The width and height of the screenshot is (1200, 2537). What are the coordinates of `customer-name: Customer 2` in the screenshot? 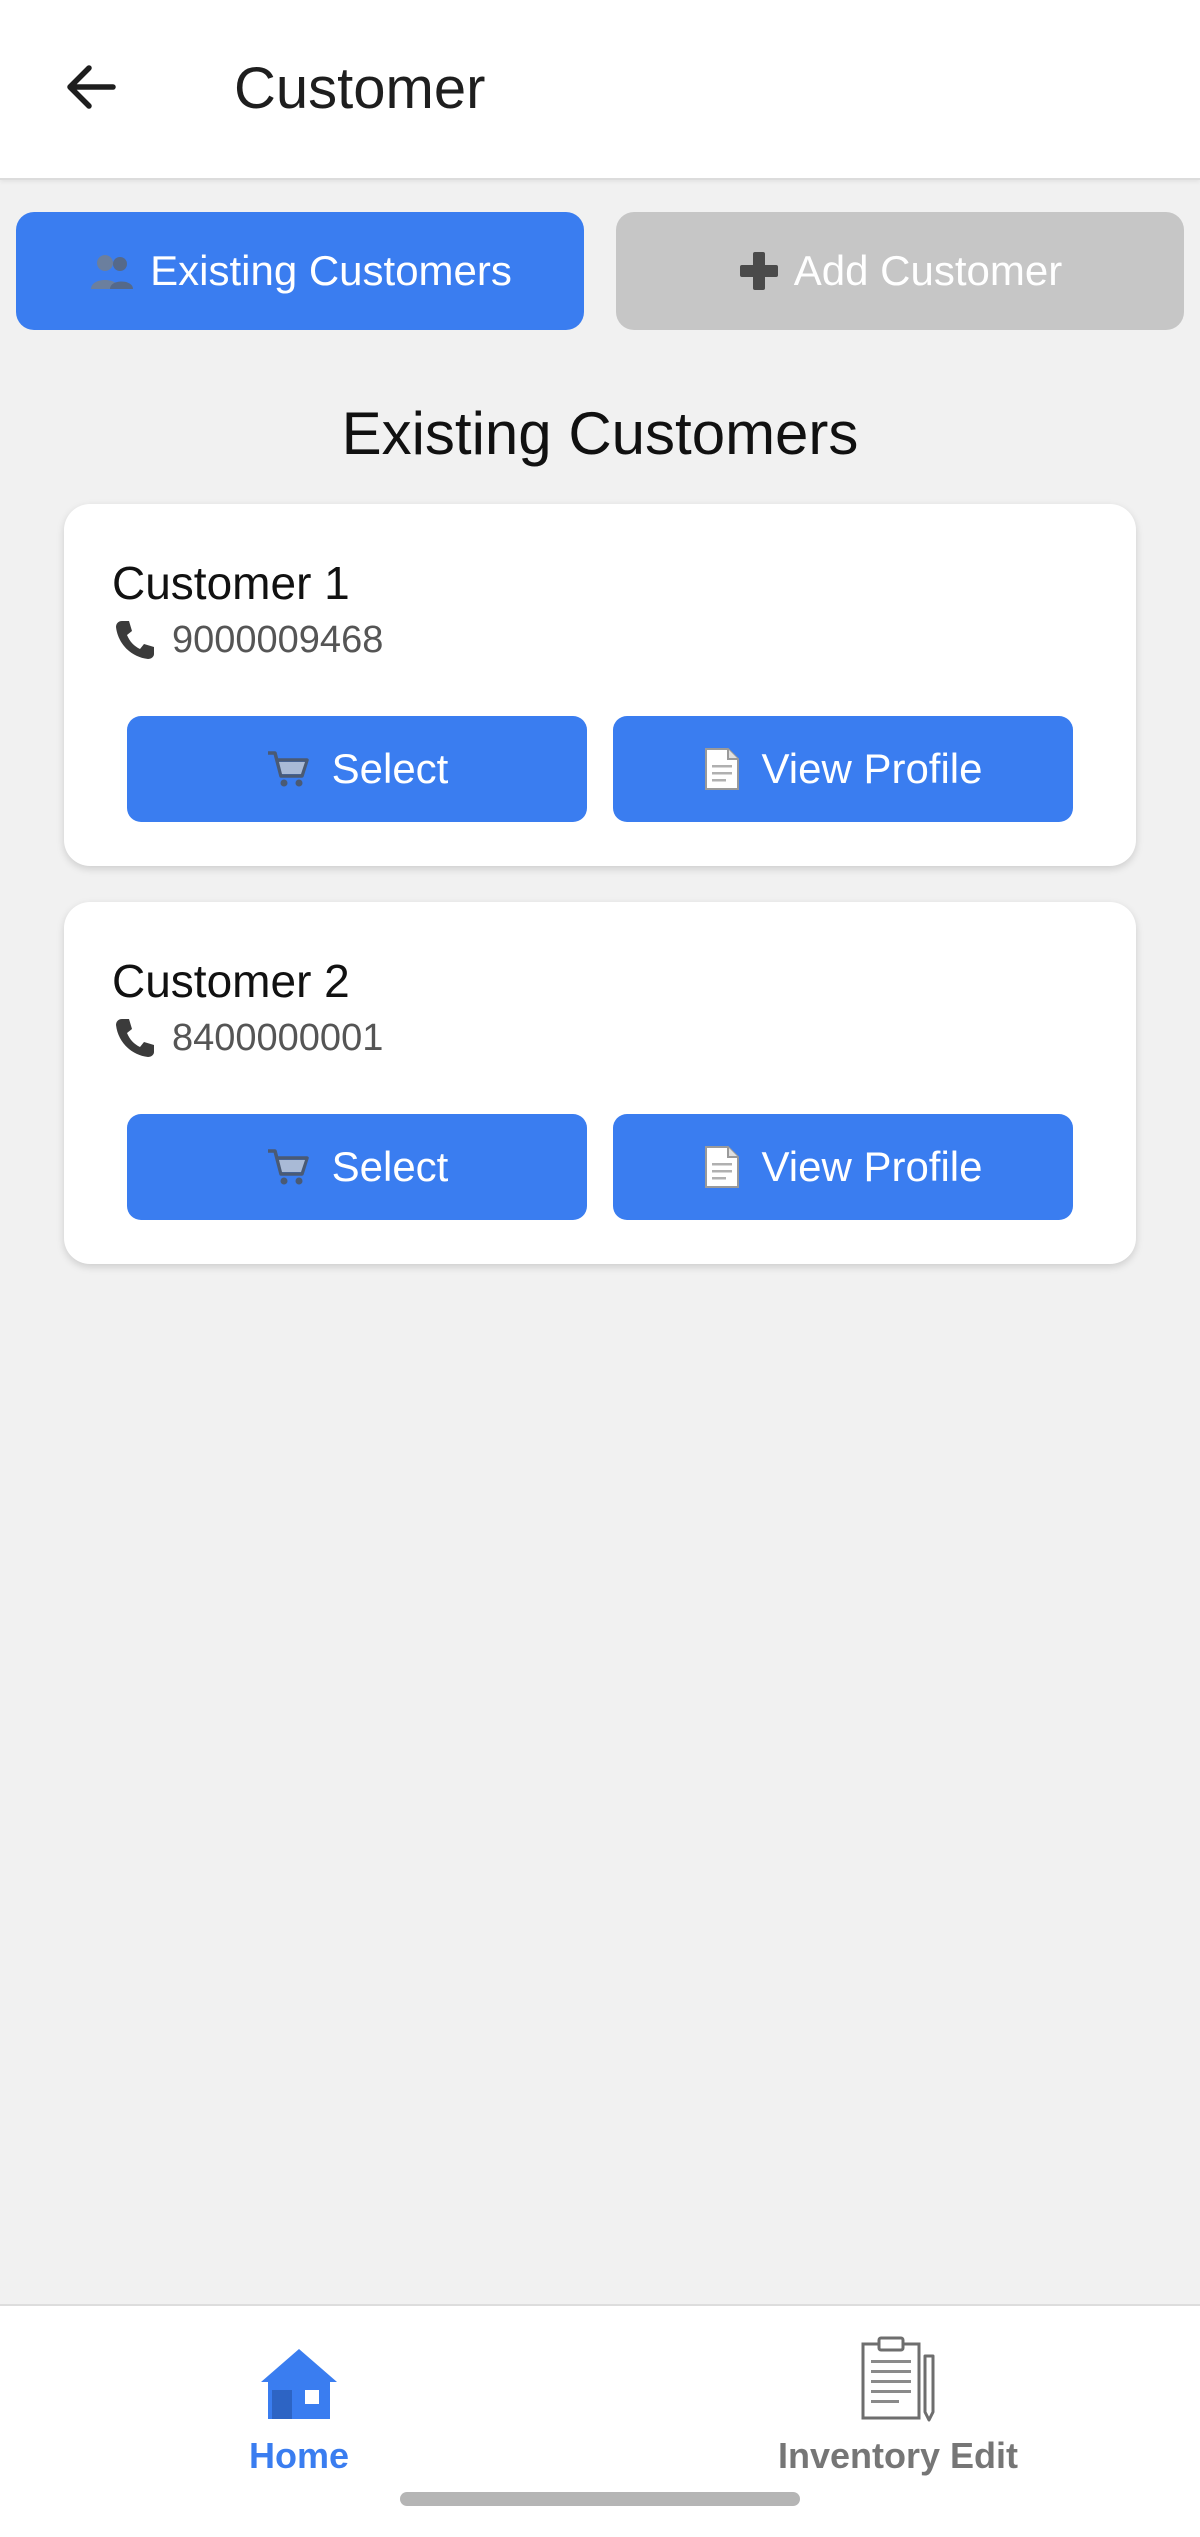 It's located at (231, 981).